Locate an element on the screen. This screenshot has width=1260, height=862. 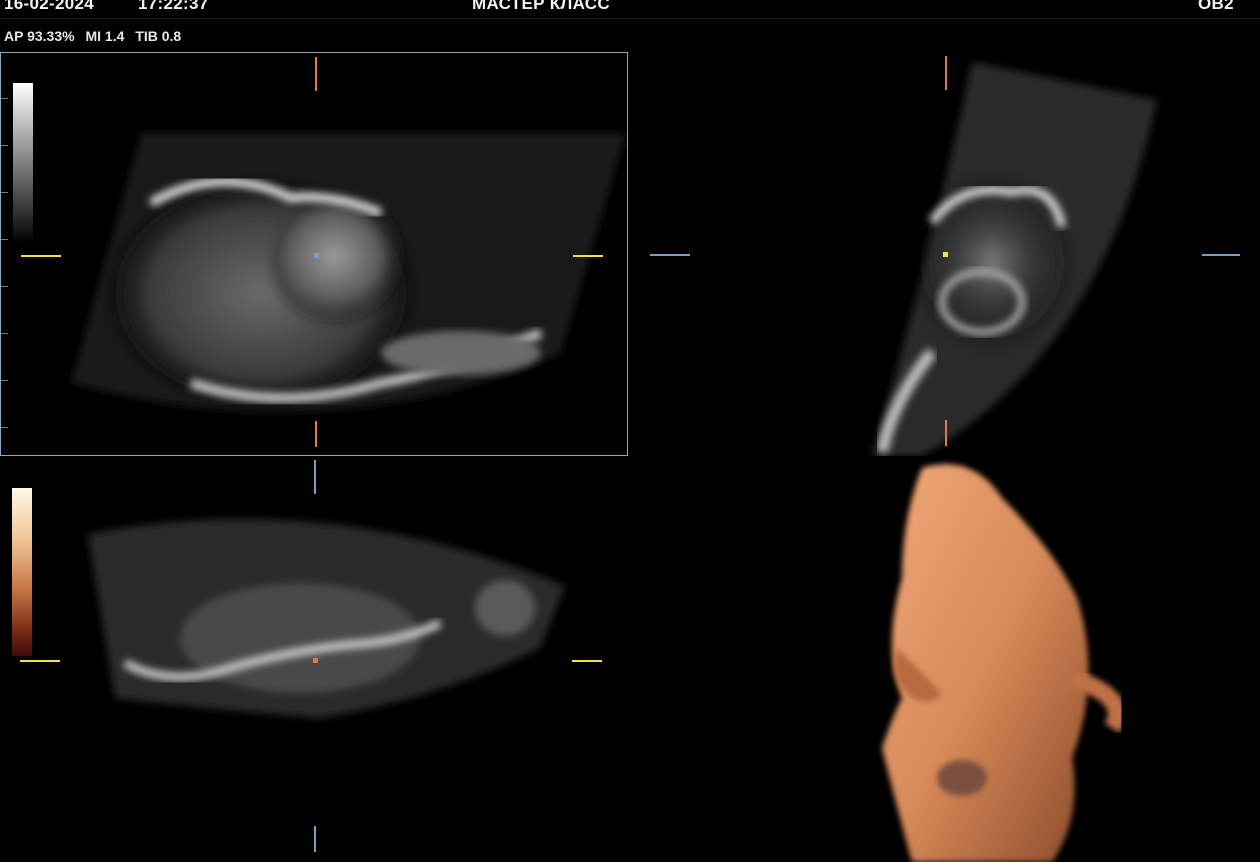
exam-title: МАСТЕР КЛАСС is located at coordinates (541, 6).